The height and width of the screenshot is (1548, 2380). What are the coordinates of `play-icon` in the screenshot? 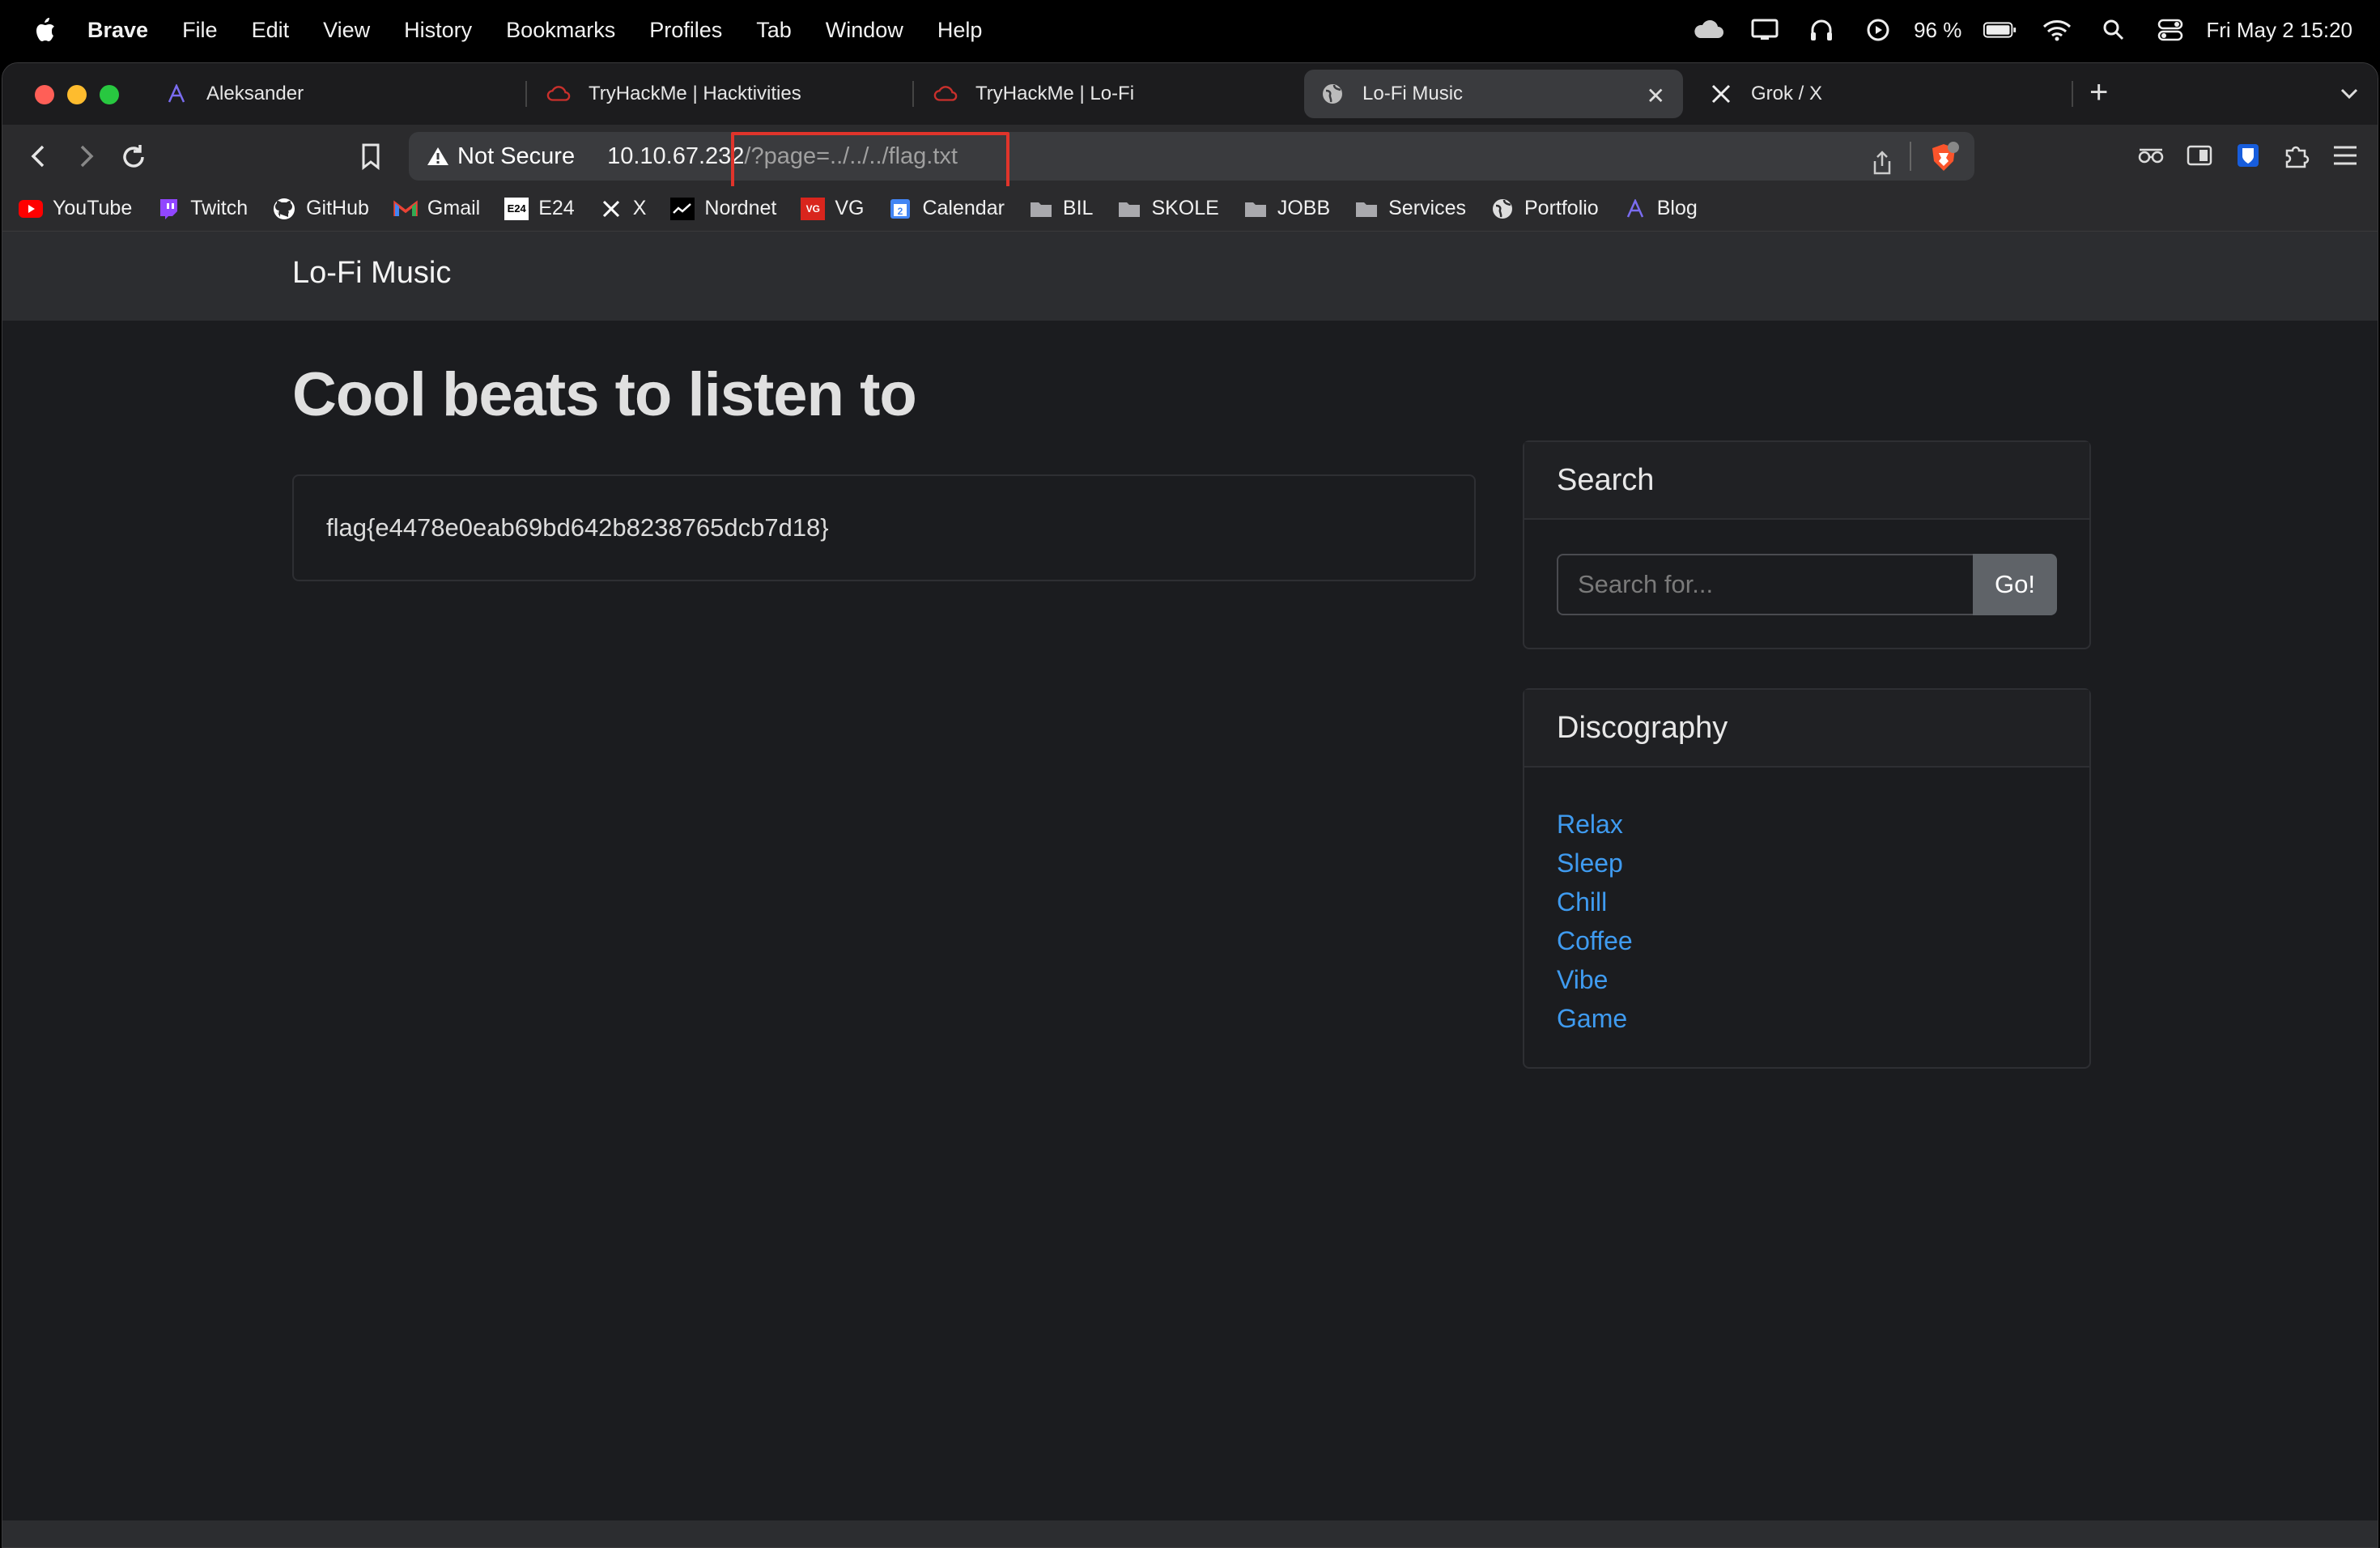 It's located at (1878, 30).